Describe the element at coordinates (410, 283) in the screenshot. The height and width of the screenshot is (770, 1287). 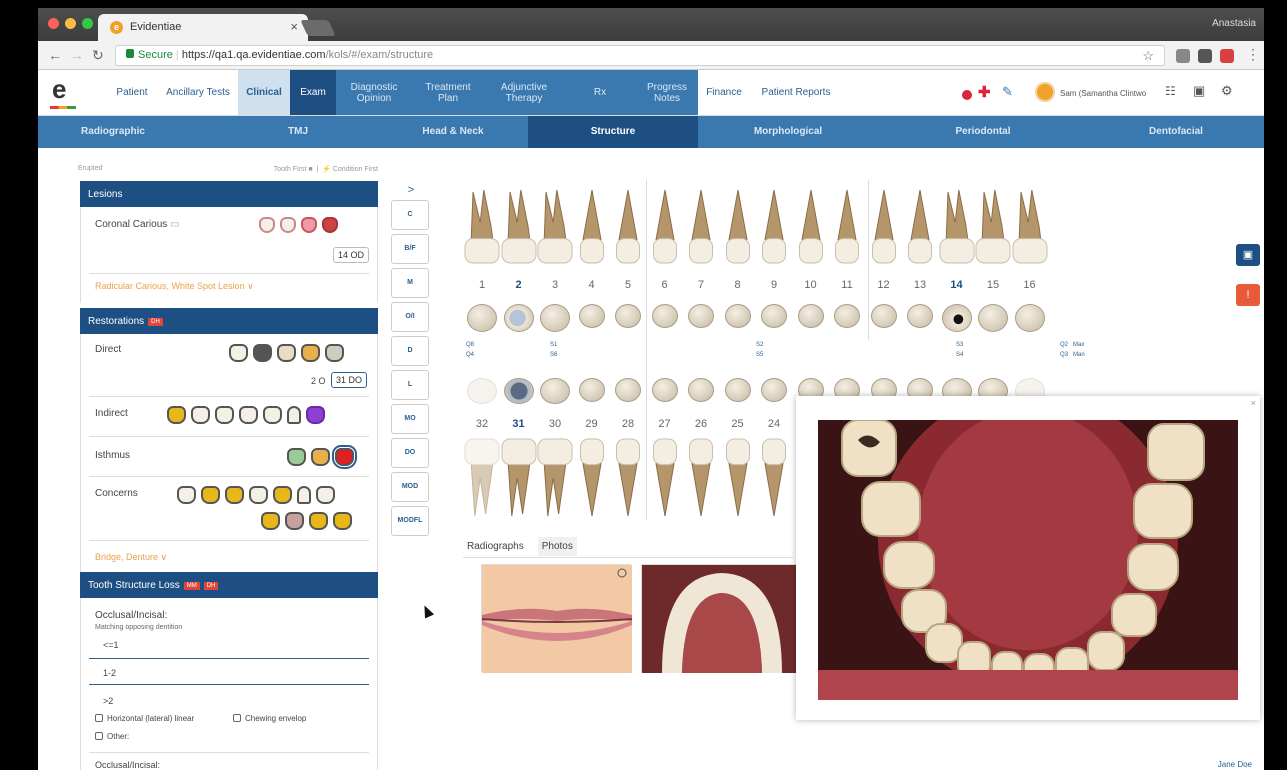
I see `surface-m-button: M` at that location.